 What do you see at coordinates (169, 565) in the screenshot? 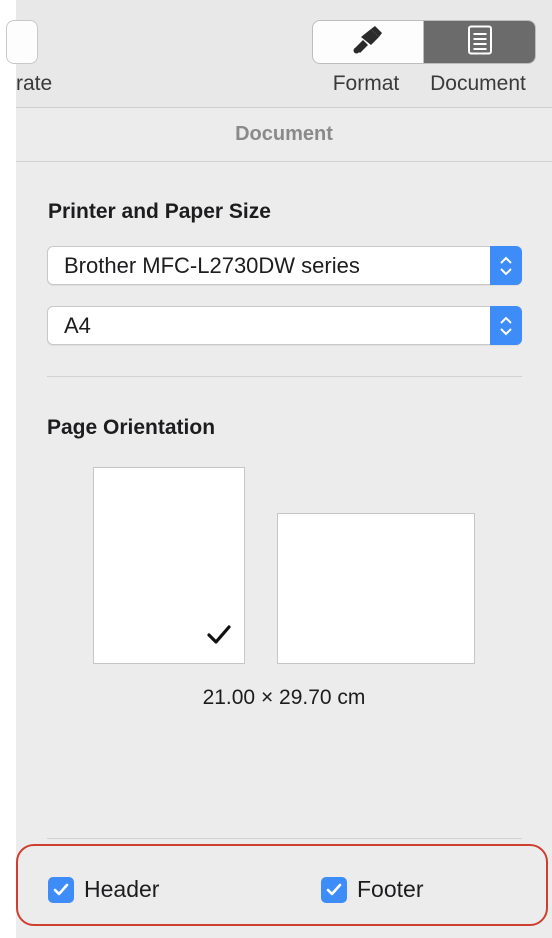
I see `portrait-orientation-option` at bounding box center [169, 565].